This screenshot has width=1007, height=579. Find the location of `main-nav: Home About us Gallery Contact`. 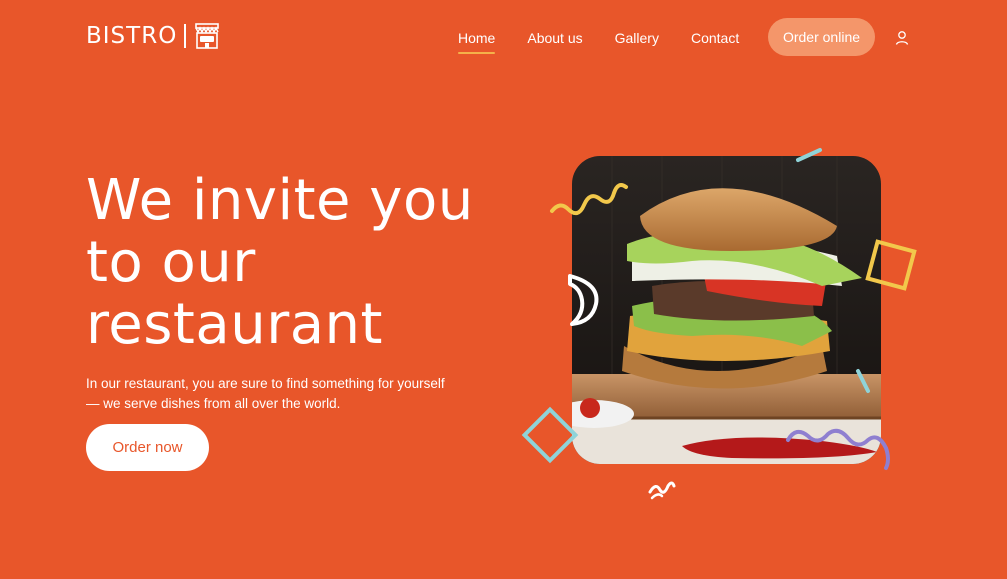

main-nav: Home About us Gallery Contact is located at coordinates (614, 42).